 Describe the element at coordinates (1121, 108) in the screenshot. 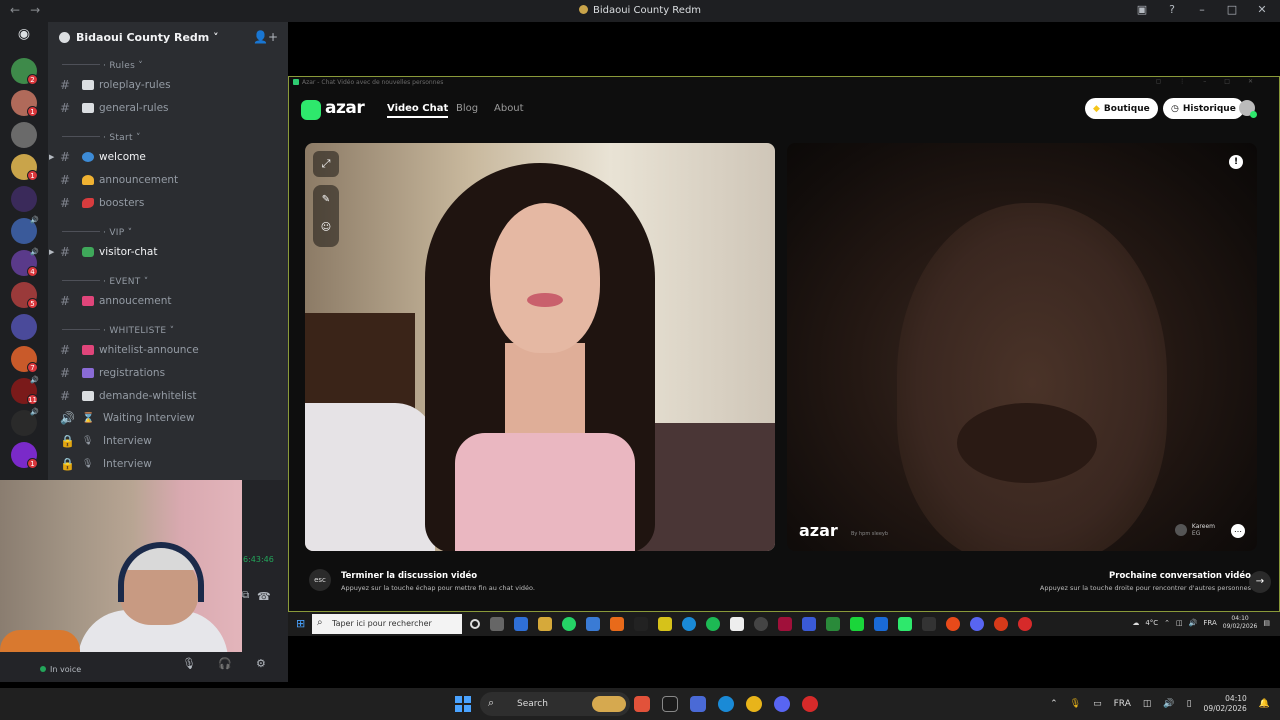

I see `boutique-button: ◆ Boutique` at that location.